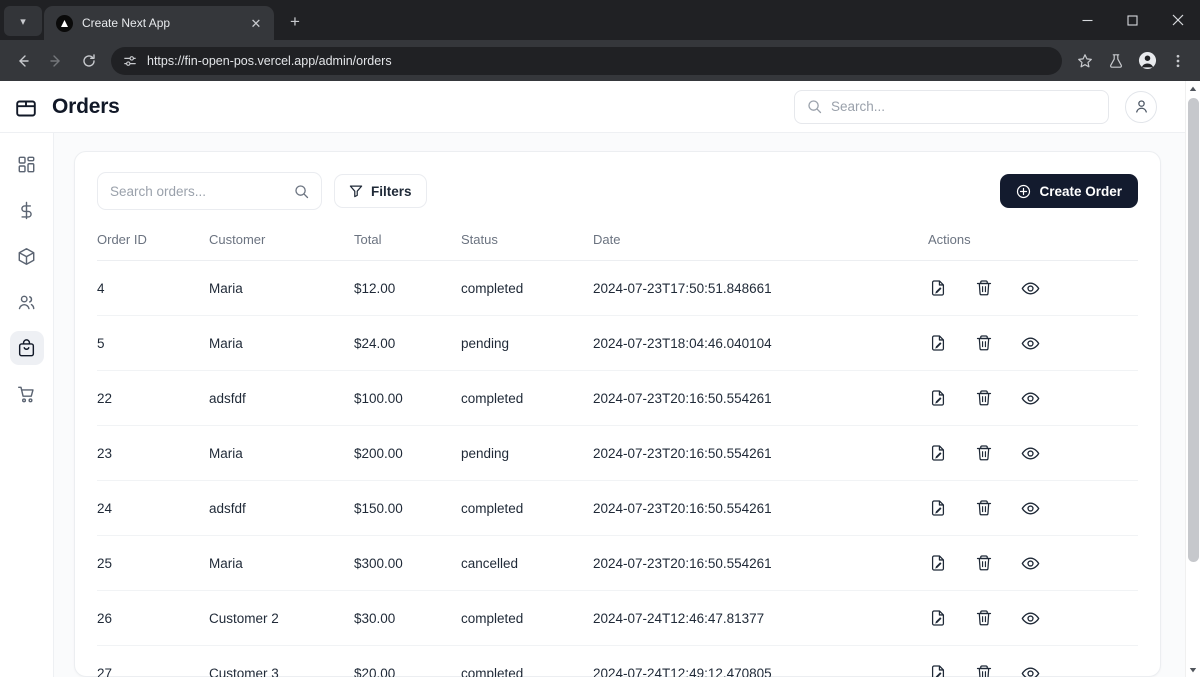  I want to click on maximize-button, so click(1132, 20).